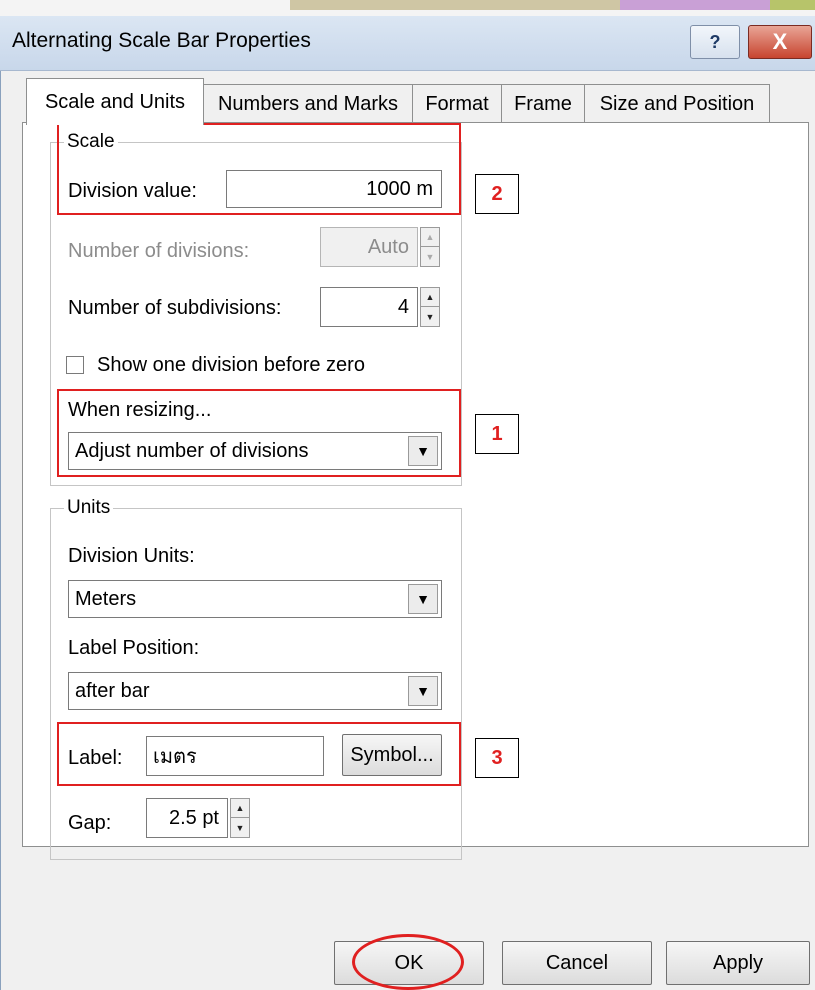 This screenshot has height=990, width=815. I want to click on help-button: ?, so click(715, 42).